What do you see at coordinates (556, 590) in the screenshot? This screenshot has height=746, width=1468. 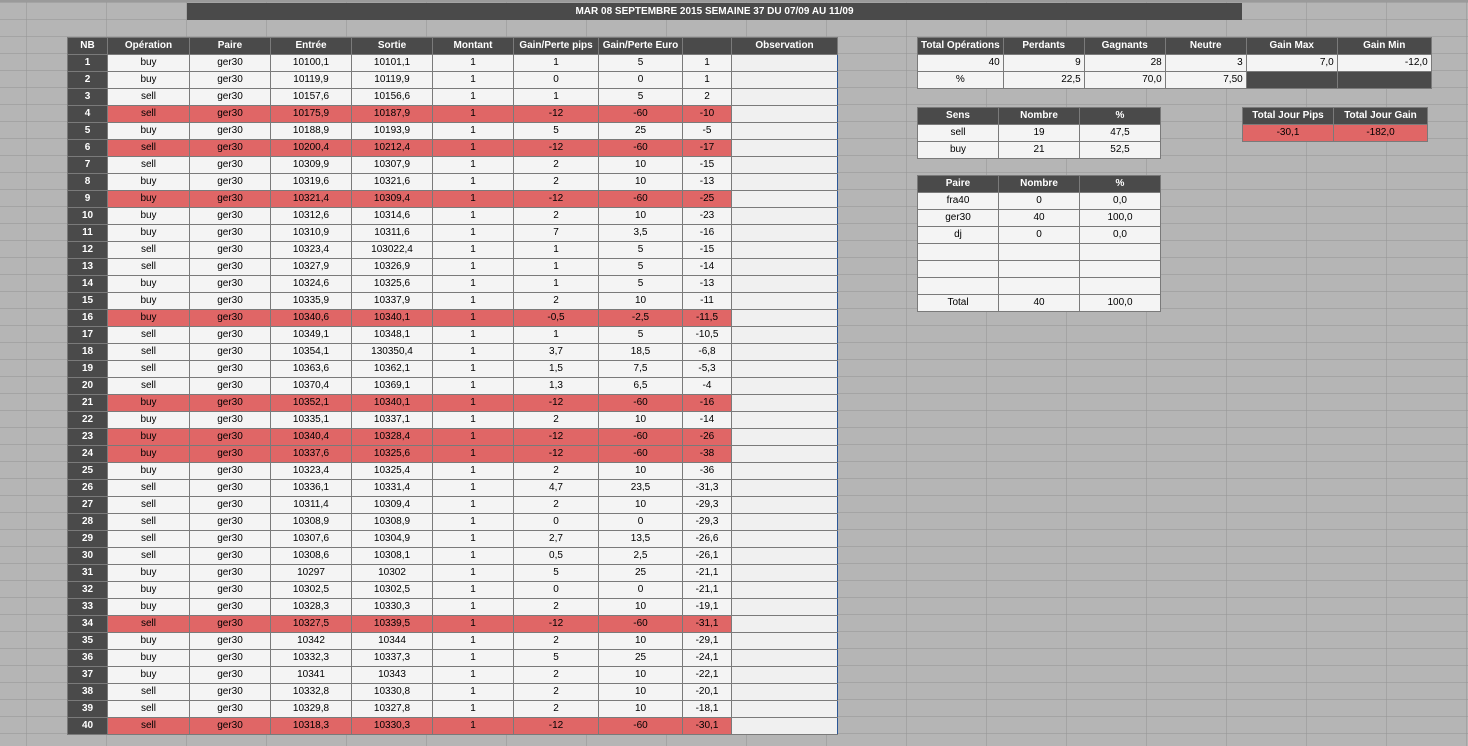 I see `cell-gain-pips: 0` at bounding box center [556, 590].